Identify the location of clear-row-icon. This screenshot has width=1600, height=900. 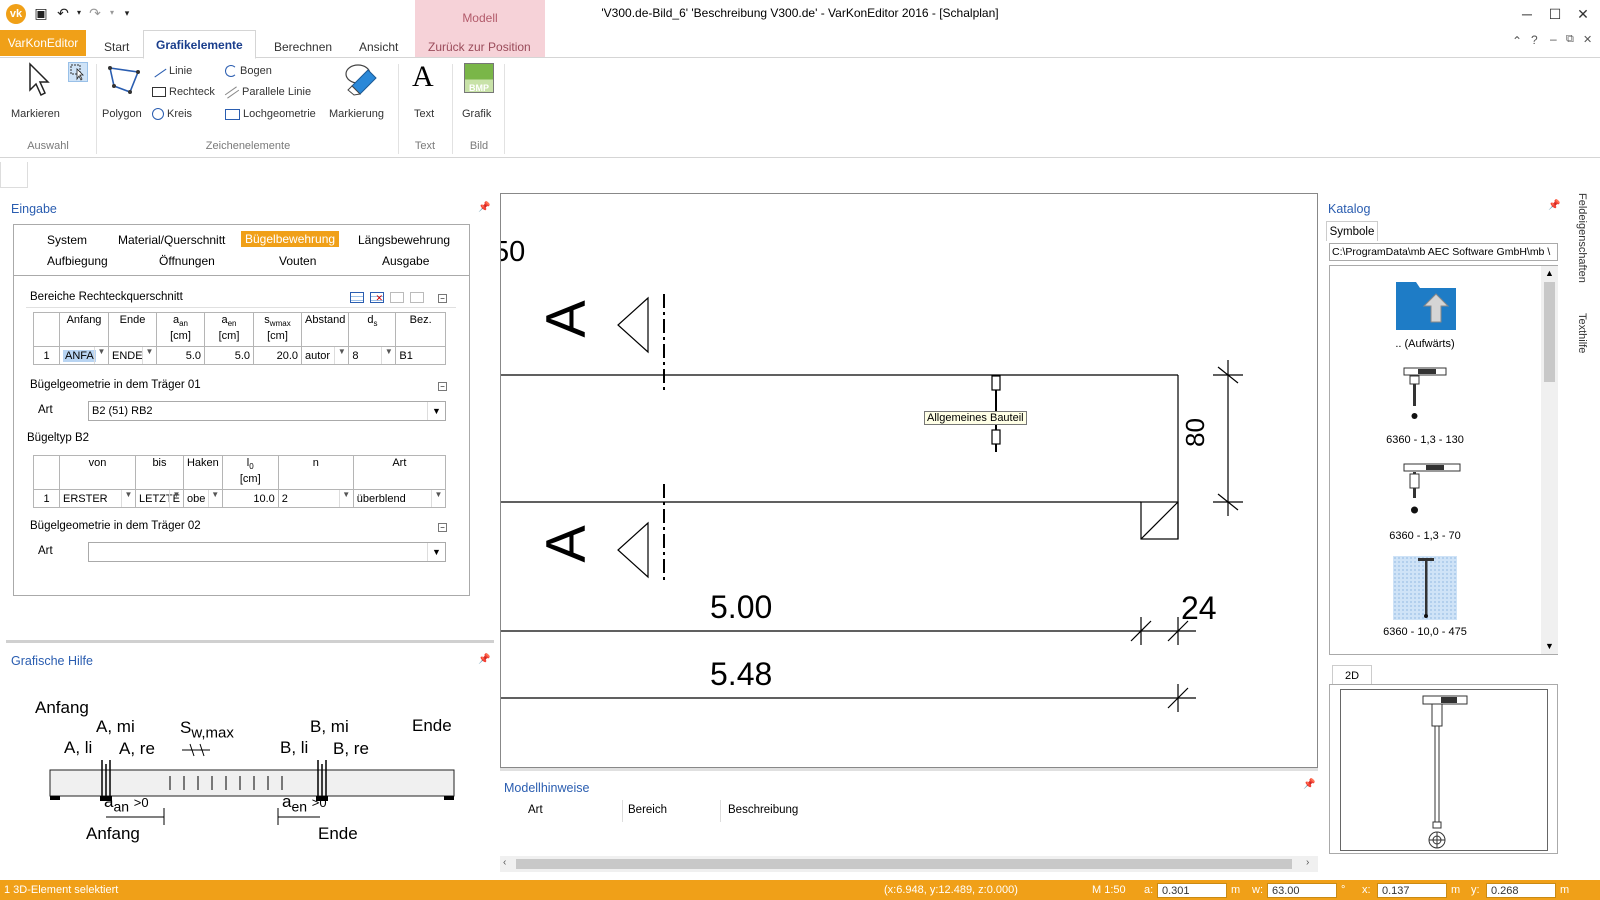
(417, 297).